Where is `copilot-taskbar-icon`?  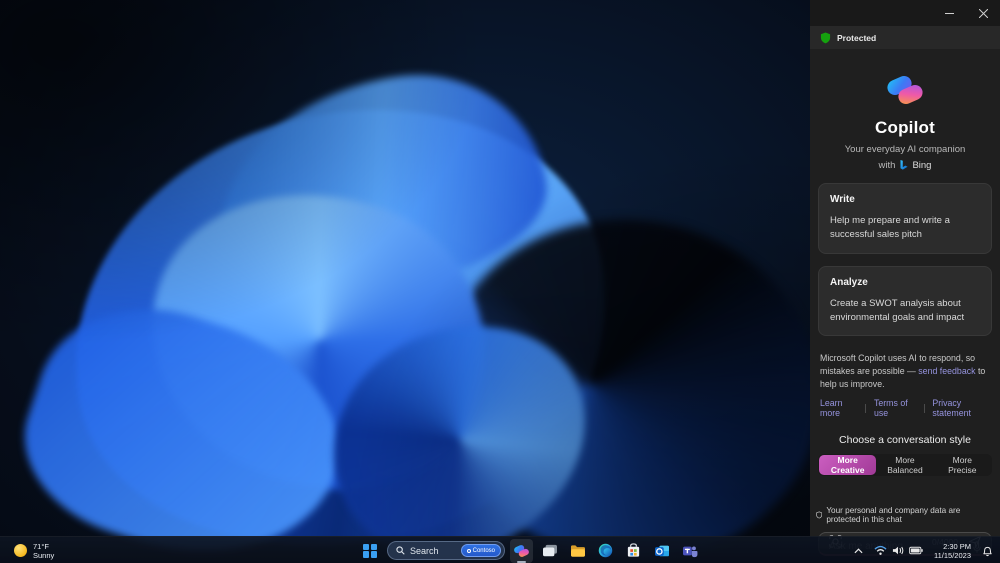 copilot-taskbar-icon is located at coordinates (521, 550).